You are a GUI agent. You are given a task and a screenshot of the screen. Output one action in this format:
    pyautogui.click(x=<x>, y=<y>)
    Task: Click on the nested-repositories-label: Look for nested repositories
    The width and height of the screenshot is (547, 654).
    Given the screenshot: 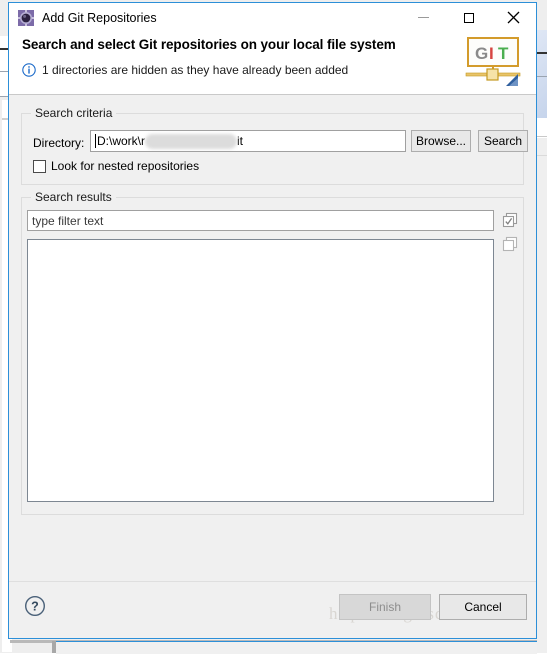 What is the action you would take?
    pyautogui.click(x=125, y=166)
    